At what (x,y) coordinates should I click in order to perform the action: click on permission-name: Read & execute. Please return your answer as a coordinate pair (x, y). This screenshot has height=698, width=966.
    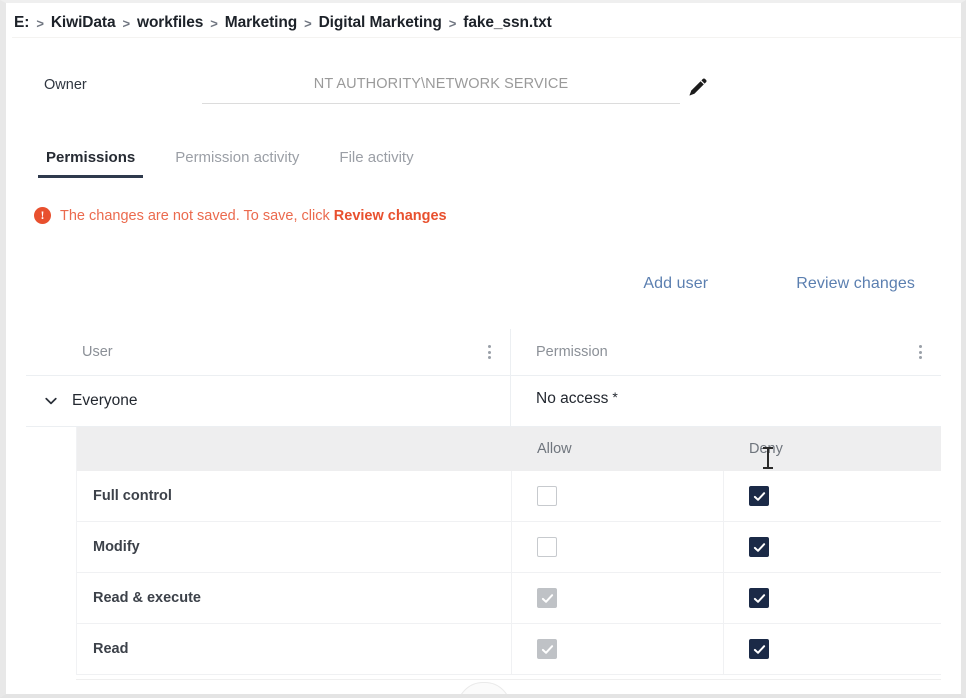
    Looking at the image, I should click on (294, 598).